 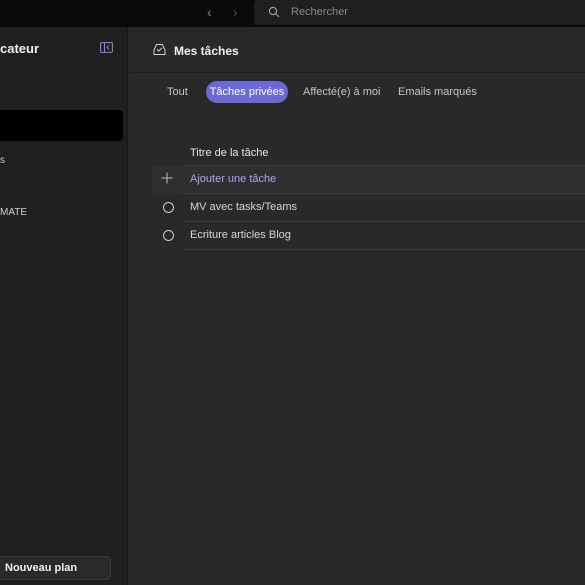 What do you see at coordinates (368, 235) in the screenshot?
I see `task-row: Ecriture articles Blog` at bounding box center [368, 235].